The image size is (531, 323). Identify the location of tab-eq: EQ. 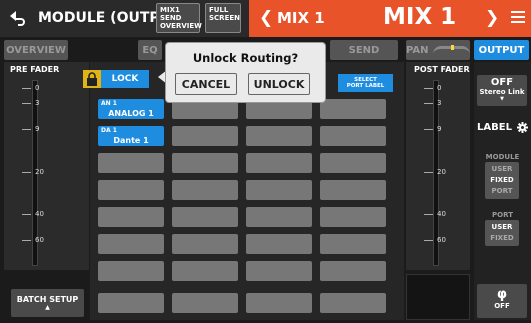
(150, 50).